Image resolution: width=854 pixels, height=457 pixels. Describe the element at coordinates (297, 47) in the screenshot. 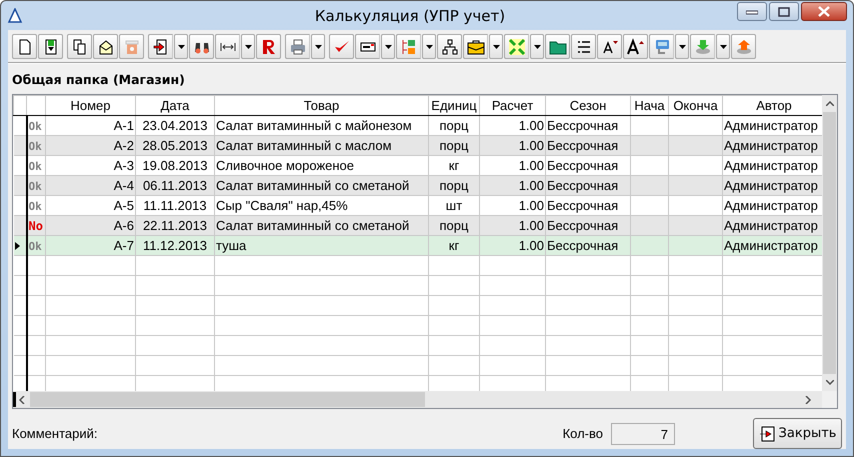

I see `printer-icon` at that location.